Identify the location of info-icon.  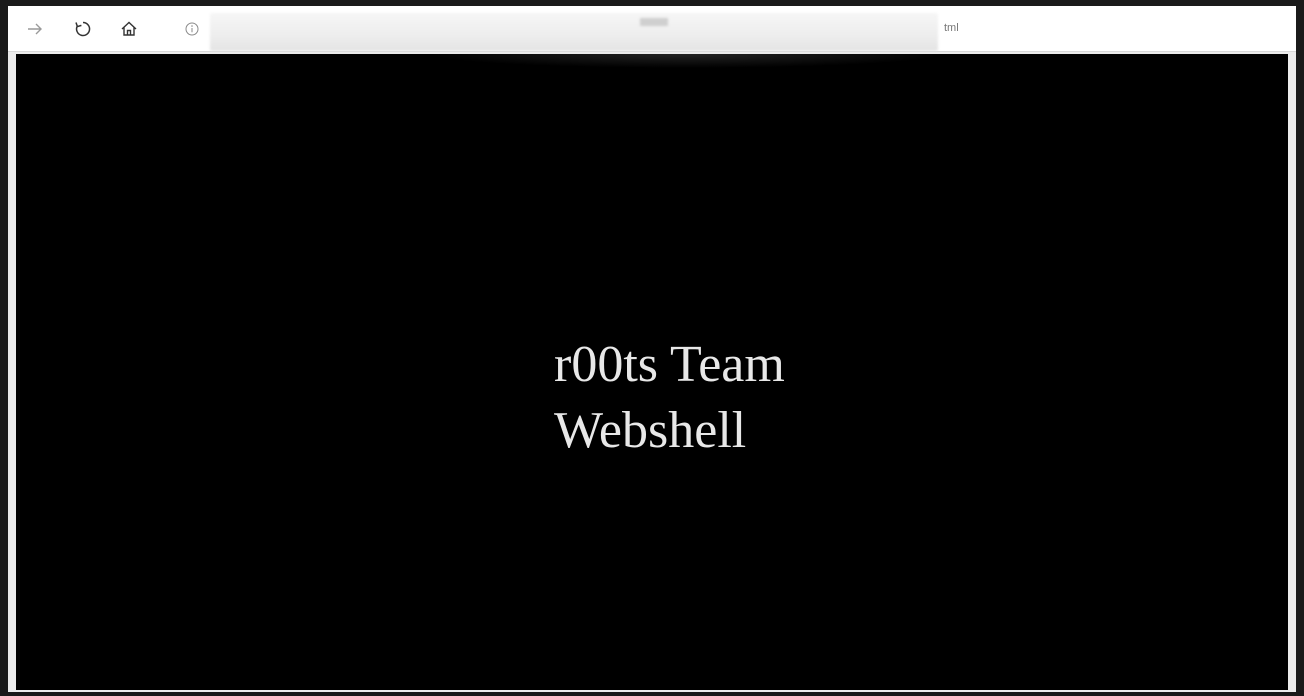
(192, 29).